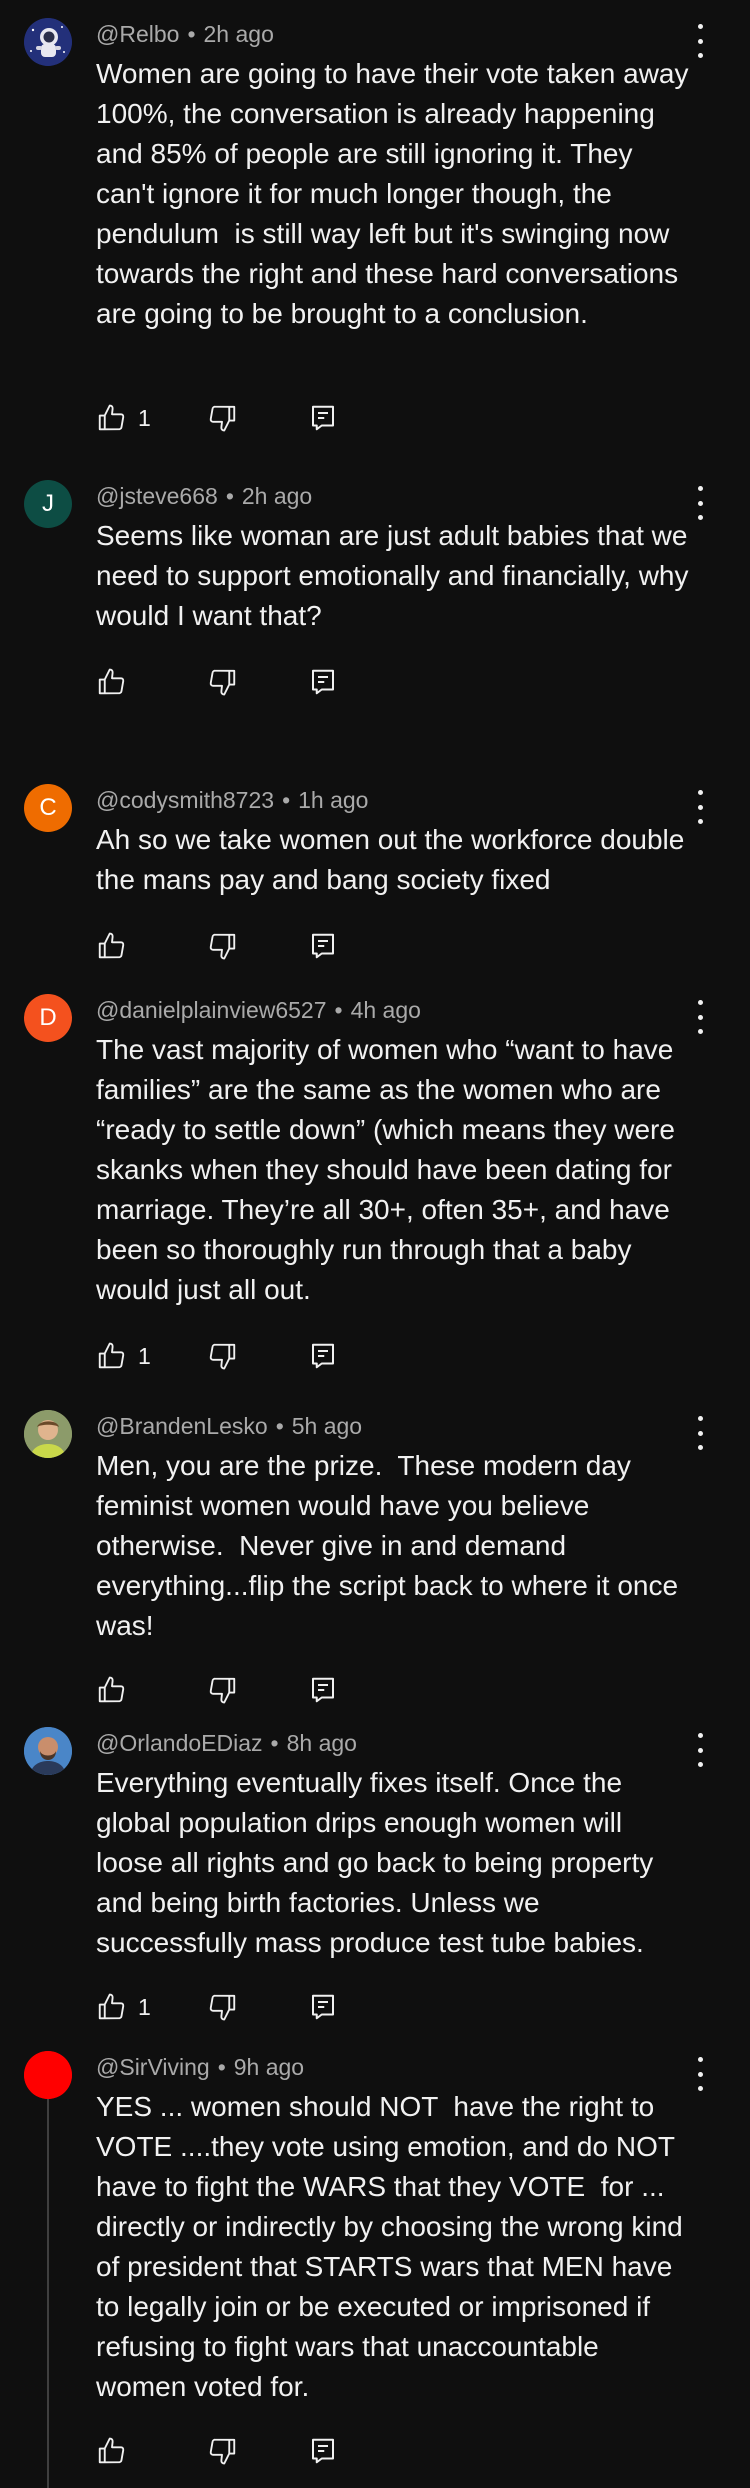 Image resolution: width=750 pixels, height=2488 pixels. Describe the element at coordinates (321, 1743) in the screenshot. I see `comment-time: 8h ago` at that location.